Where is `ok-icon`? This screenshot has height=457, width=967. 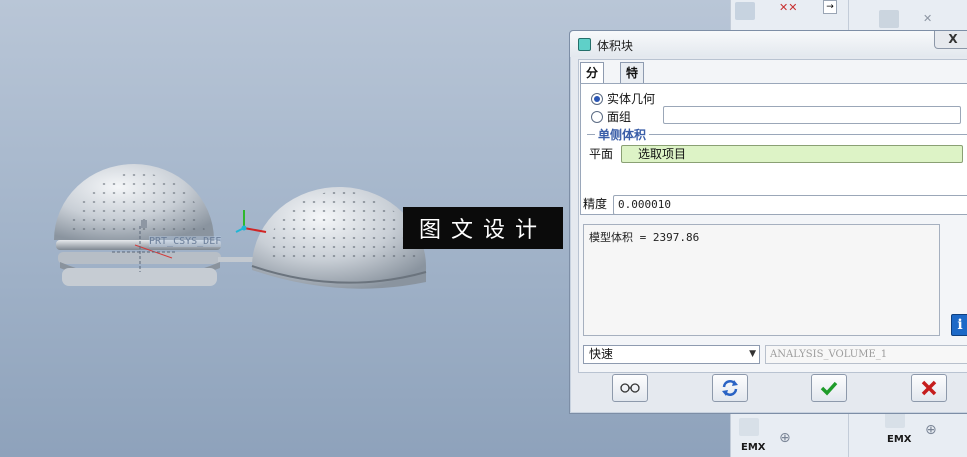
ok-icon is located at coordinates (829, 388).